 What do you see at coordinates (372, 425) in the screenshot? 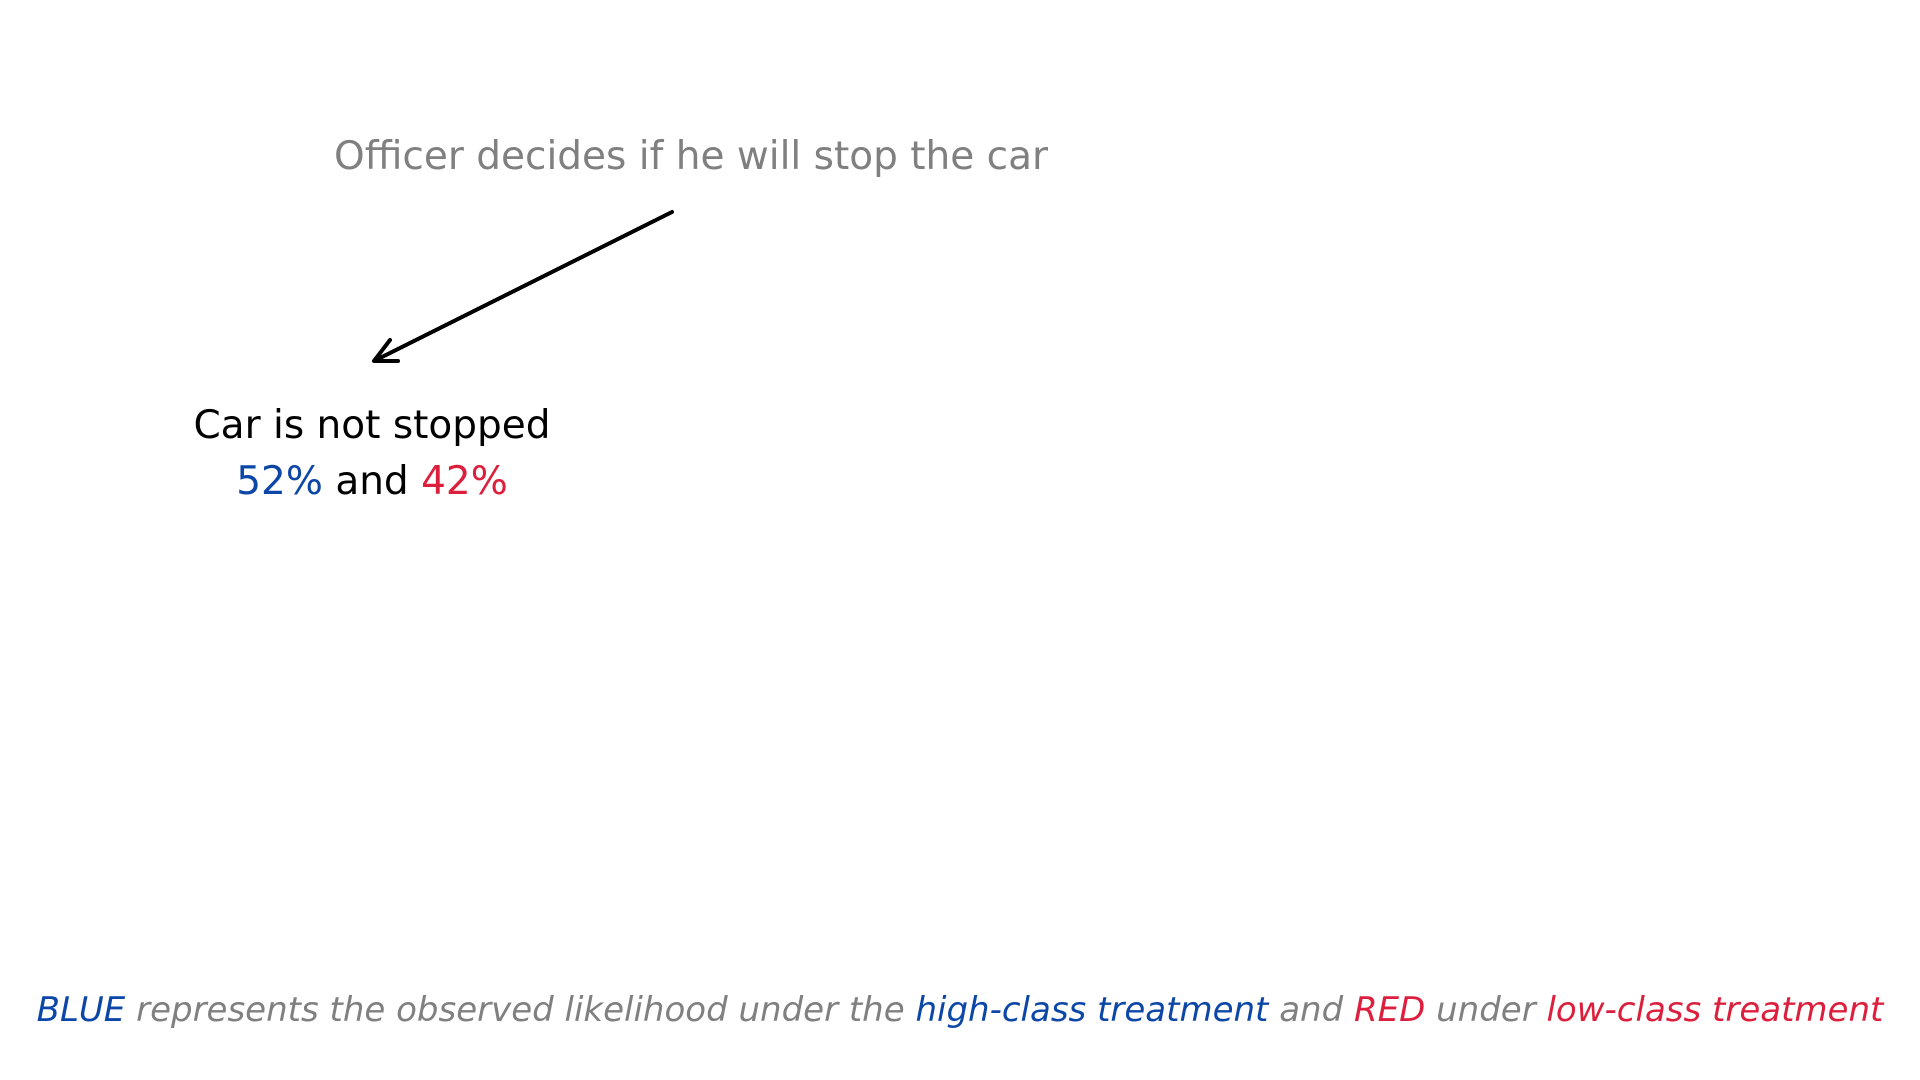
I see `outcome-label: Car is not stopped` at bounding box center [372, 425].